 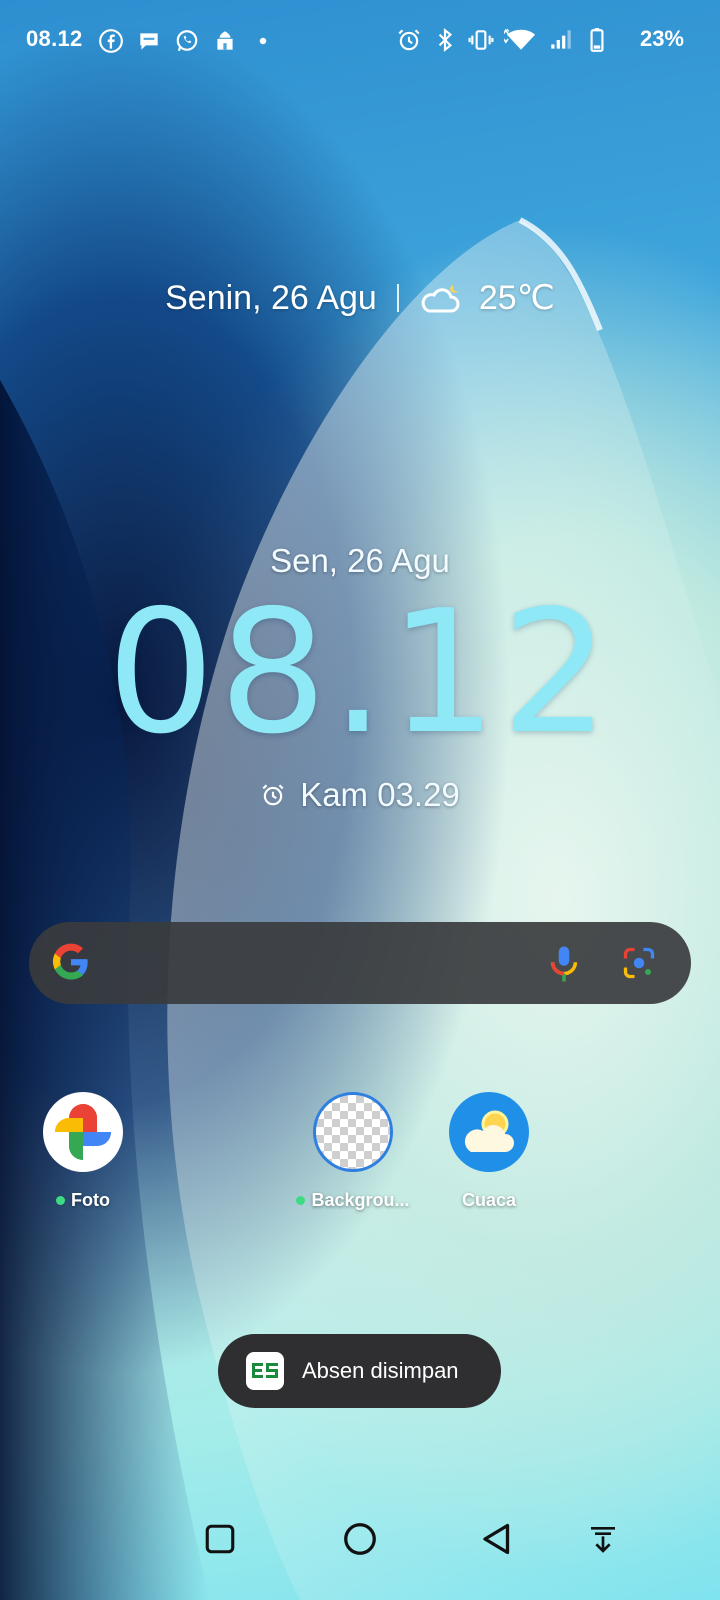 I want to click on toast-message: Absen disimpan, so click(x=359, y=1371).